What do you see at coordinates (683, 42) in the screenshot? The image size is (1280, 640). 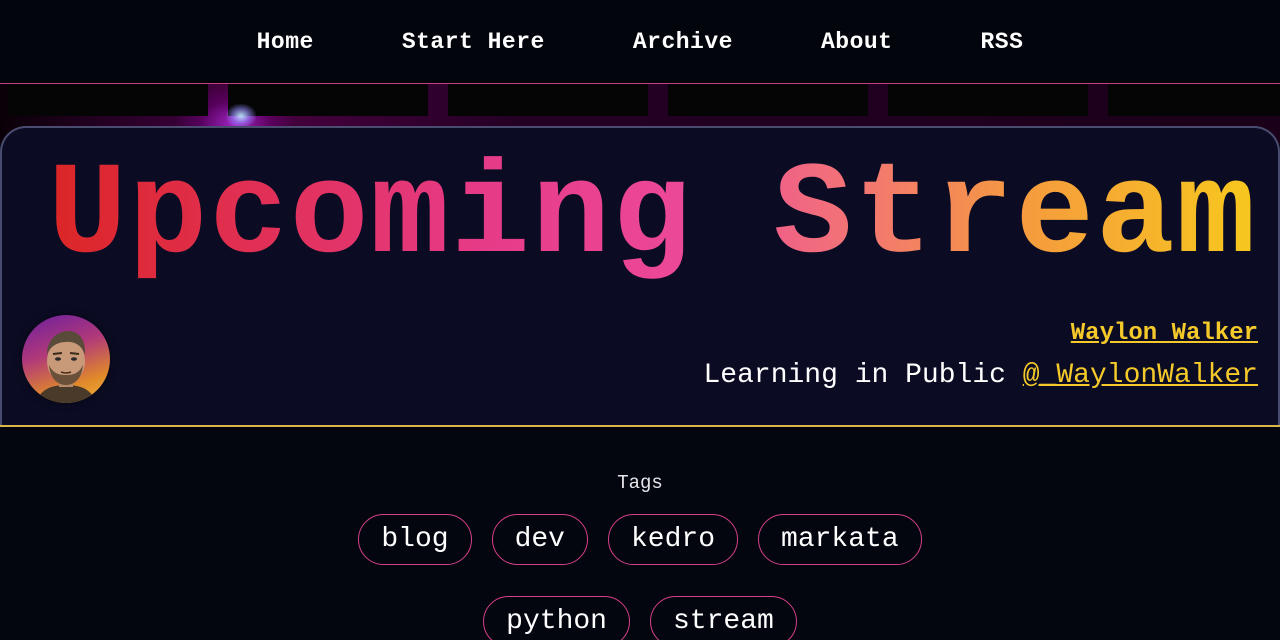 I see `nav-archive: Archive` at bounding box center [683, 42].